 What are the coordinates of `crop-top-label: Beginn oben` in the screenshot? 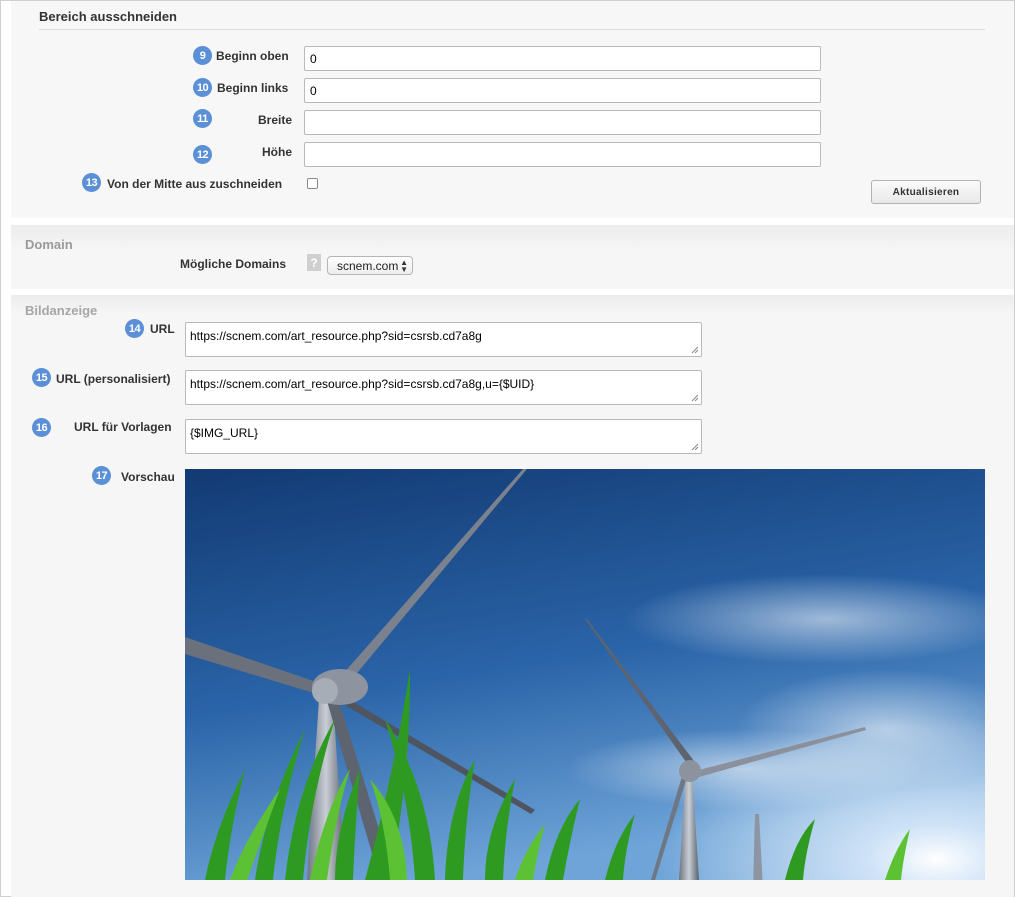 It's located at (252, 56).